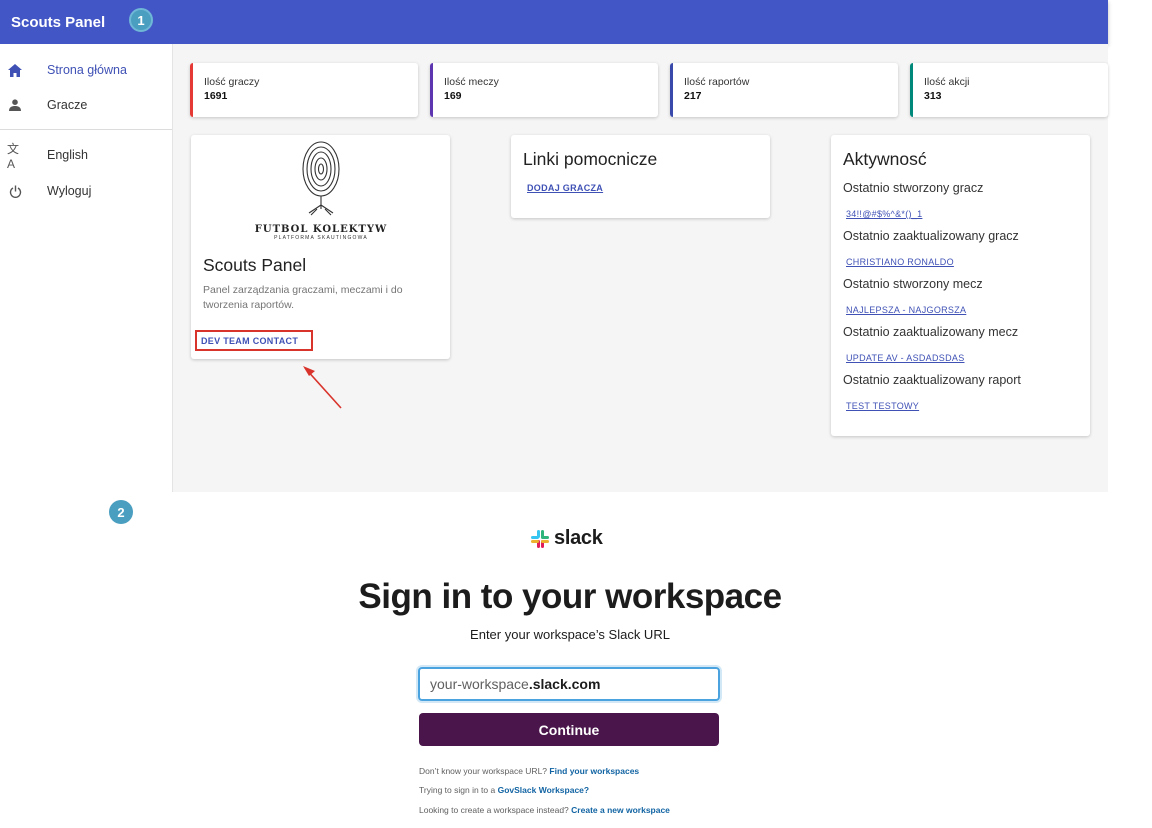 Image resolution: width=1152 pixels, height=828 pixels. Describe the element at coordinates (67, 155) in the screenshot. I see `sidebar-item-label: English` at that location.